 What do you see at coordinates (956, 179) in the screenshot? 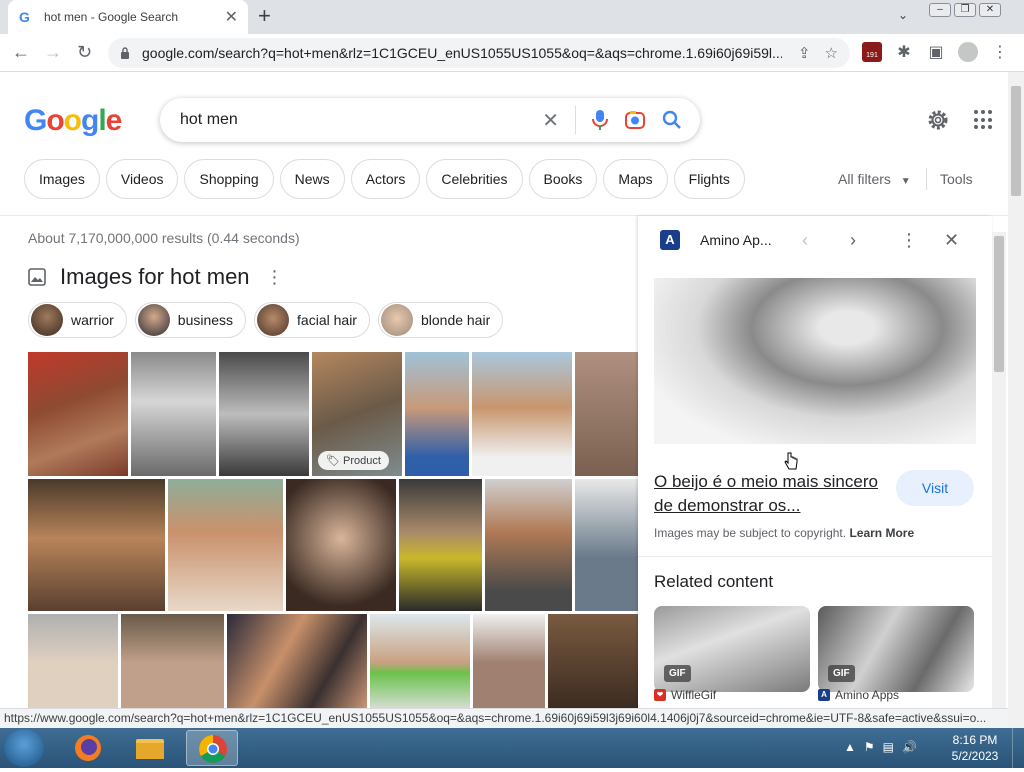
I see `tools-button: Tools` at bounding box center [956, 179].